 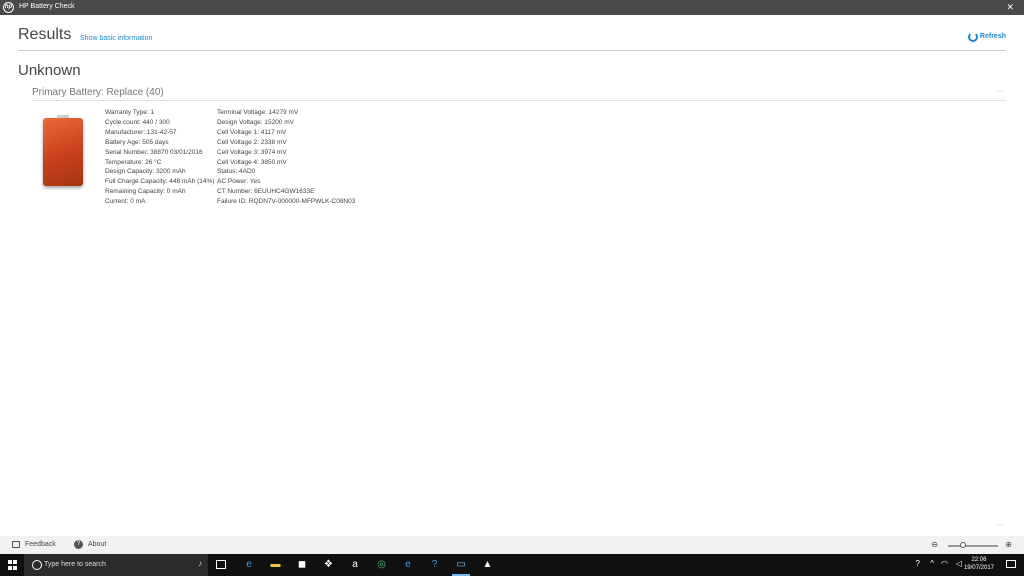 What do you see at coordinates (978, 568) in the screenshot?
I see `clock-date: 19/07/2017` at bounding box center [978, 568].